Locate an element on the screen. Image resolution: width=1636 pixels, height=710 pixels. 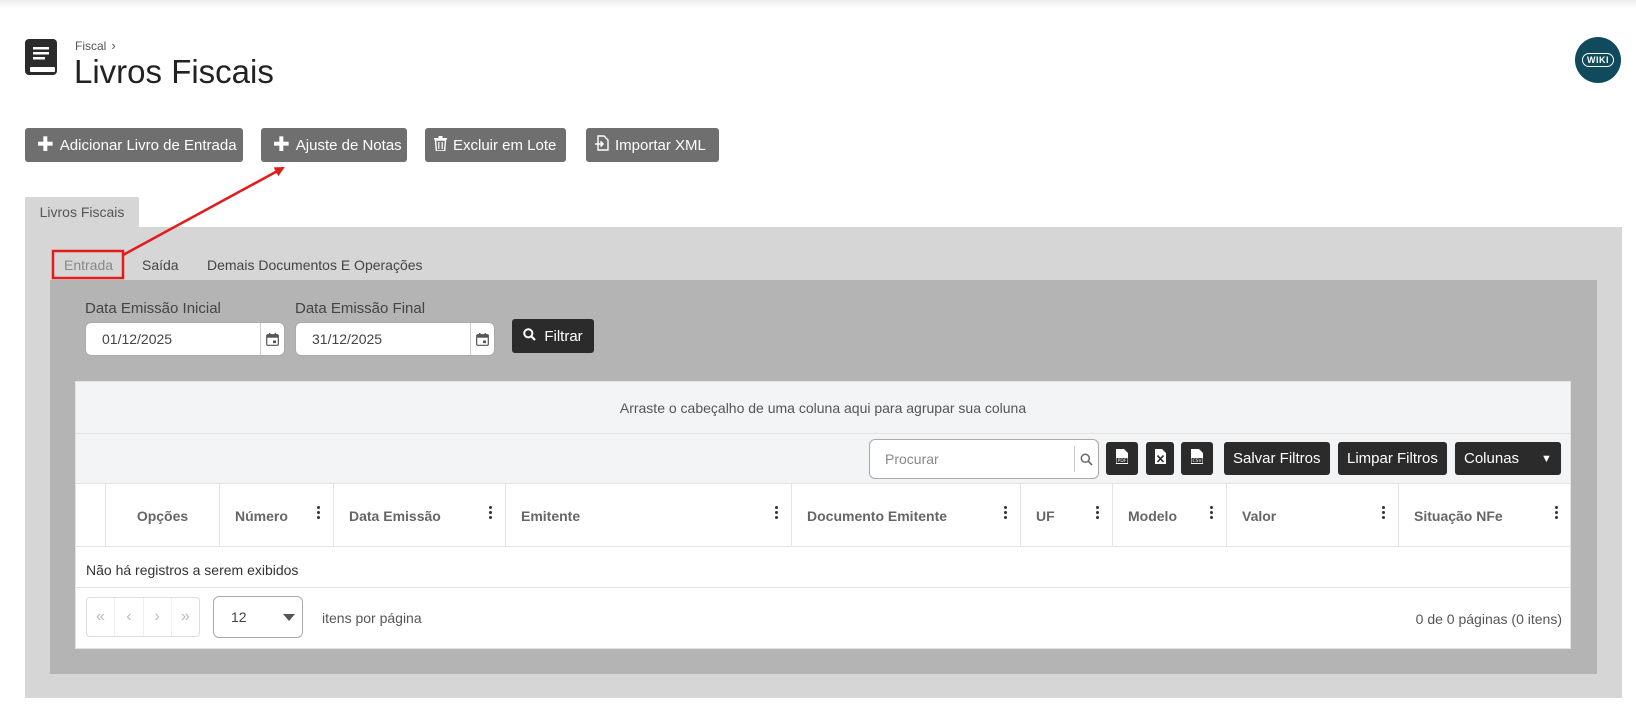
column-header-label: Situação NFe is located at coordinates (1458, 515).